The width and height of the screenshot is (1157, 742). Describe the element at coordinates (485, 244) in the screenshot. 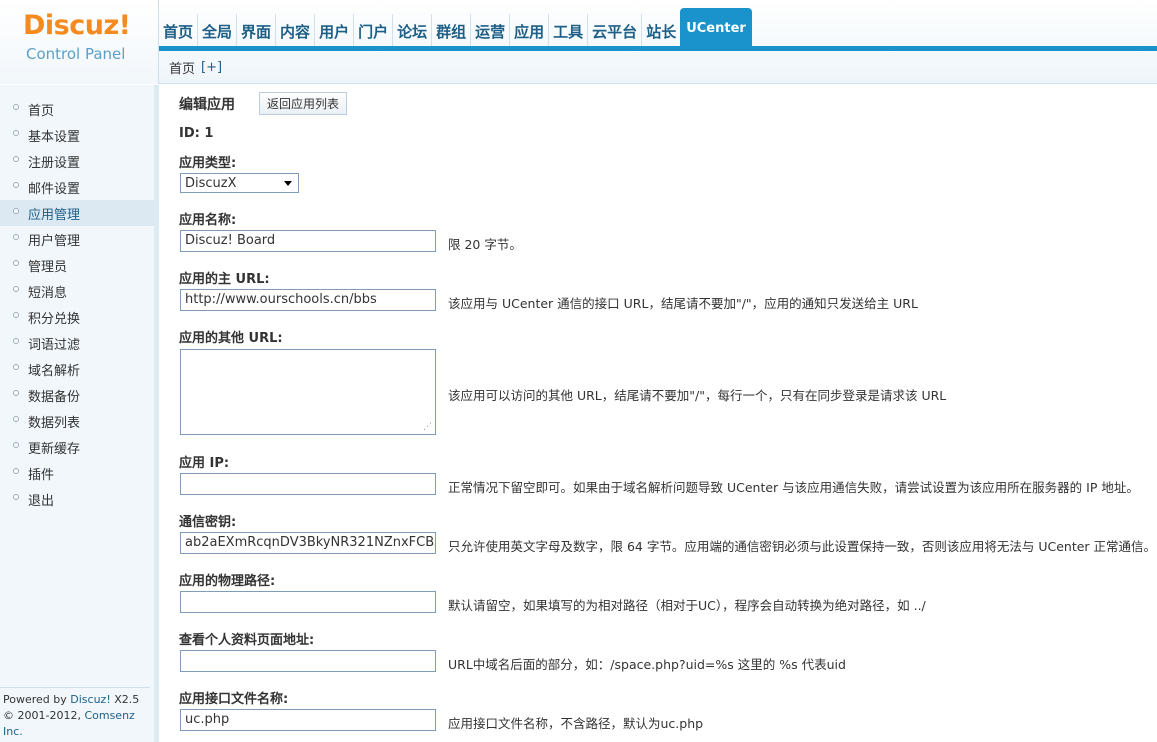

I see `app-name-hint: 限 20 字节。` at that location.